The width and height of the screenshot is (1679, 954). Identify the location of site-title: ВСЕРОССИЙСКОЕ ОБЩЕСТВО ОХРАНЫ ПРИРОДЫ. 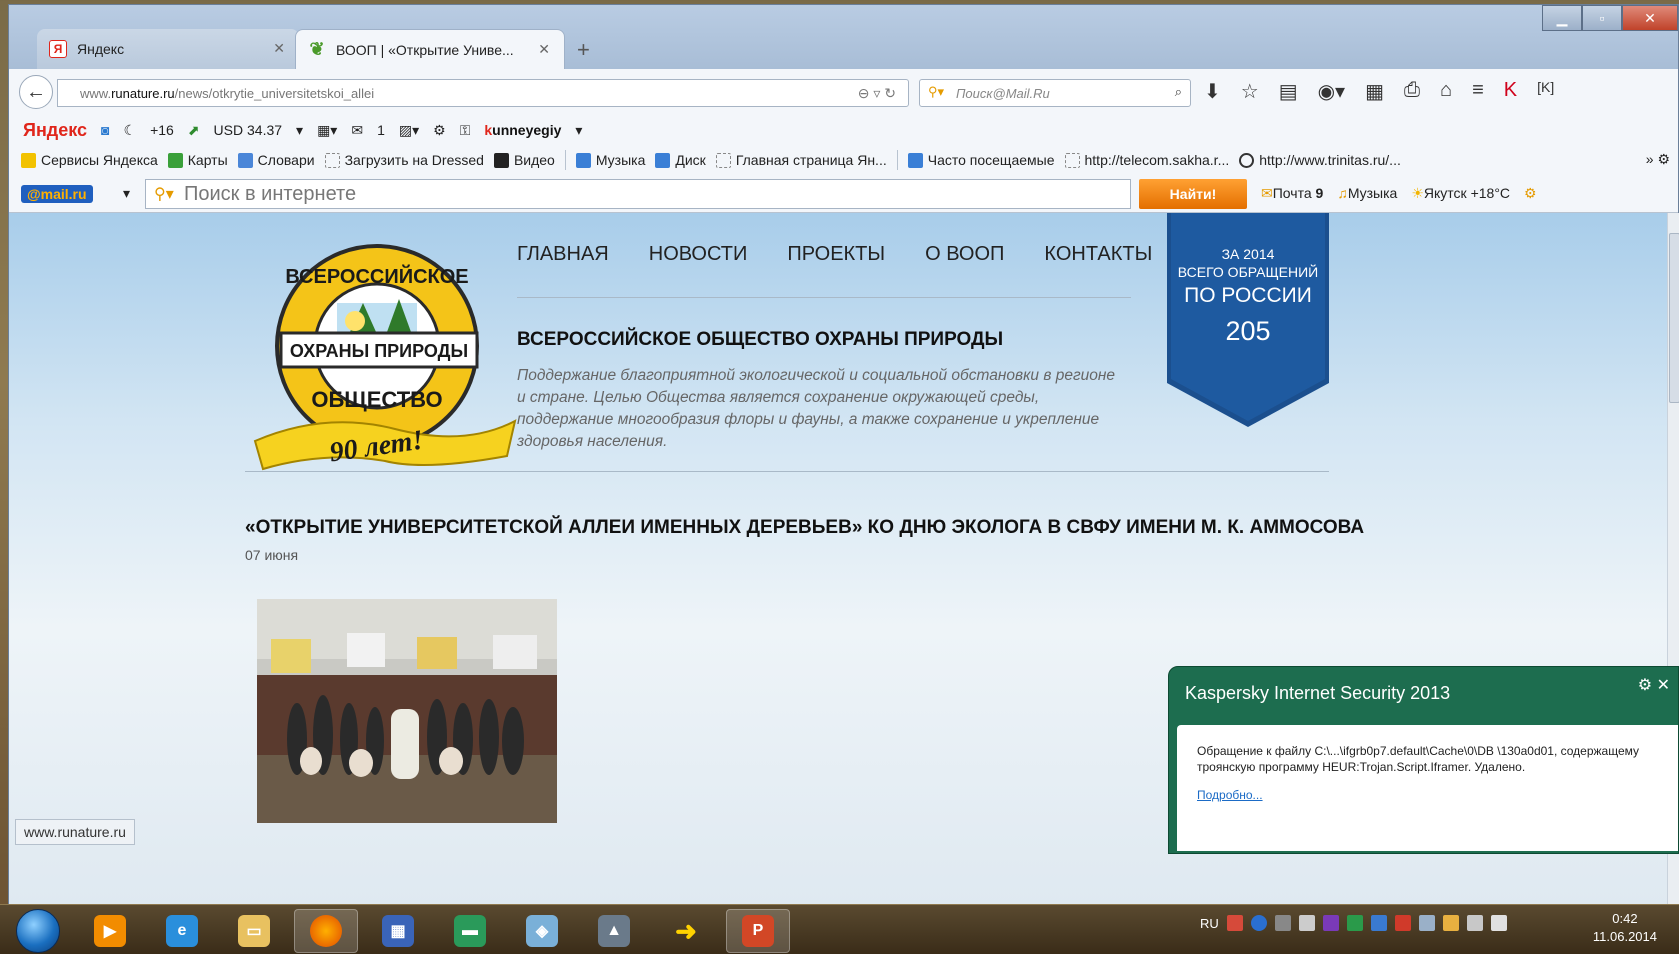
(760, 339).